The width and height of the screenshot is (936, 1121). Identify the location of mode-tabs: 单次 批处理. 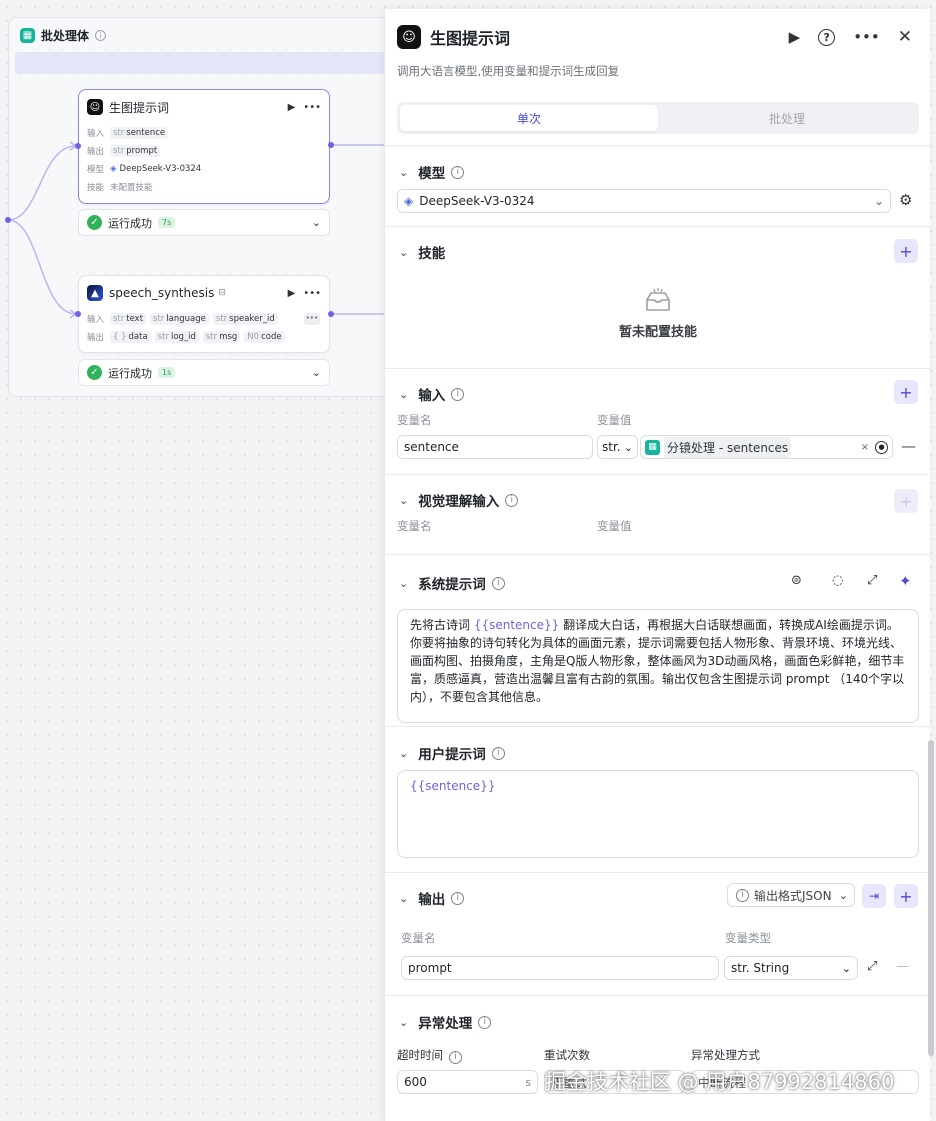
(658, 118).